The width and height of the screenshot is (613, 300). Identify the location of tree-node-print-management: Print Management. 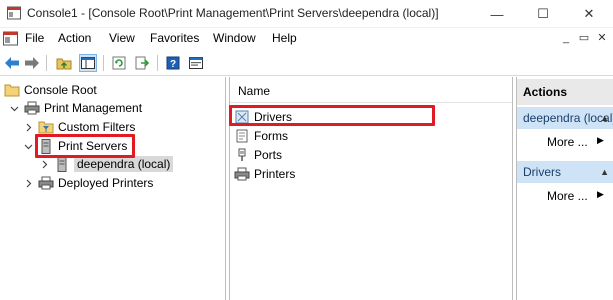
(75, 108).